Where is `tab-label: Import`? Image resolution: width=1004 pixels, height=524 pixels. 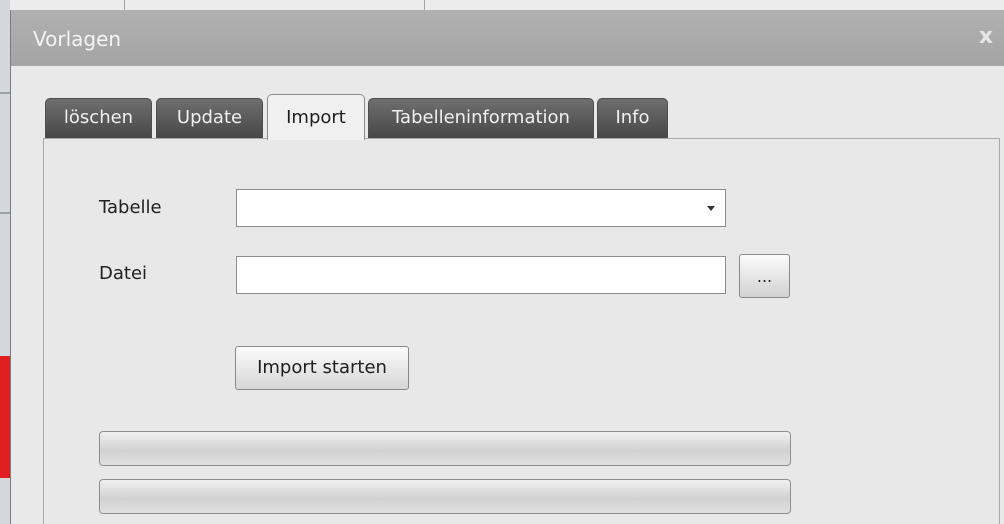 tab-label: Import is located at coordinates (316, 117).